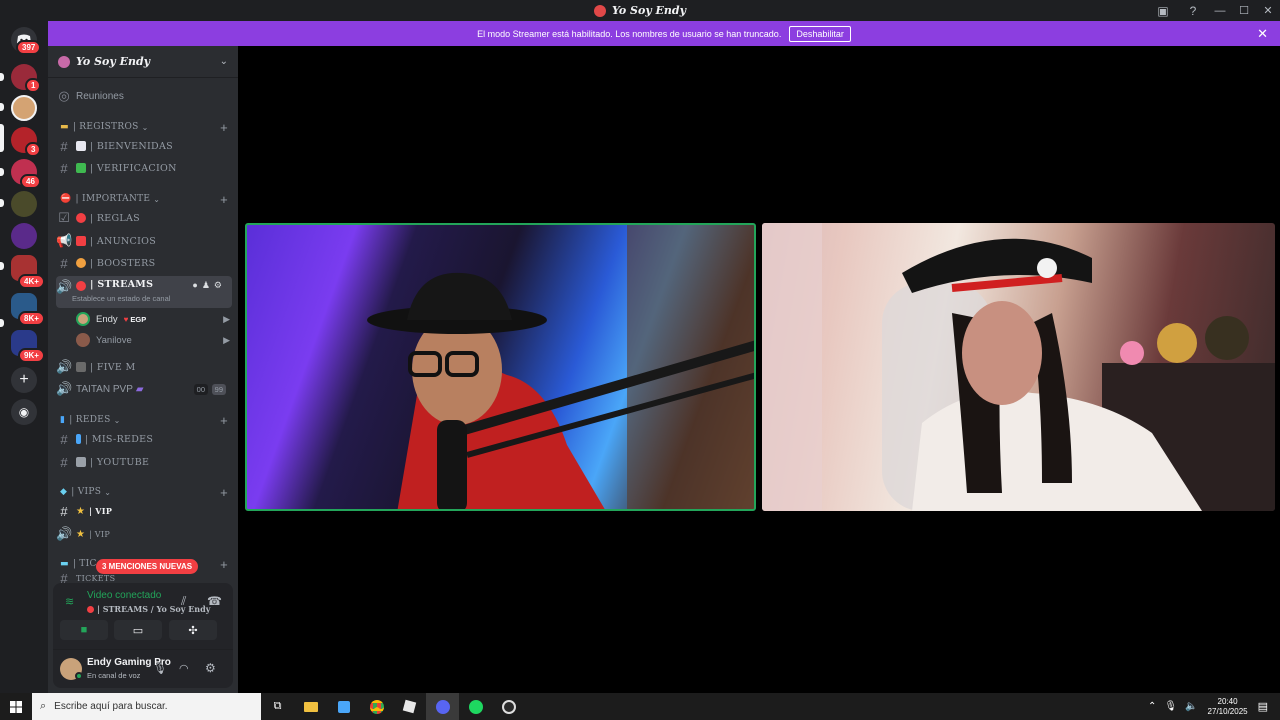 This screenshot has width=1280, height=720. What do you see at coordinates (210, 668) in the screenshot?
I see `settings-gear-icon: ⚙` at bounding box center [210, 668].